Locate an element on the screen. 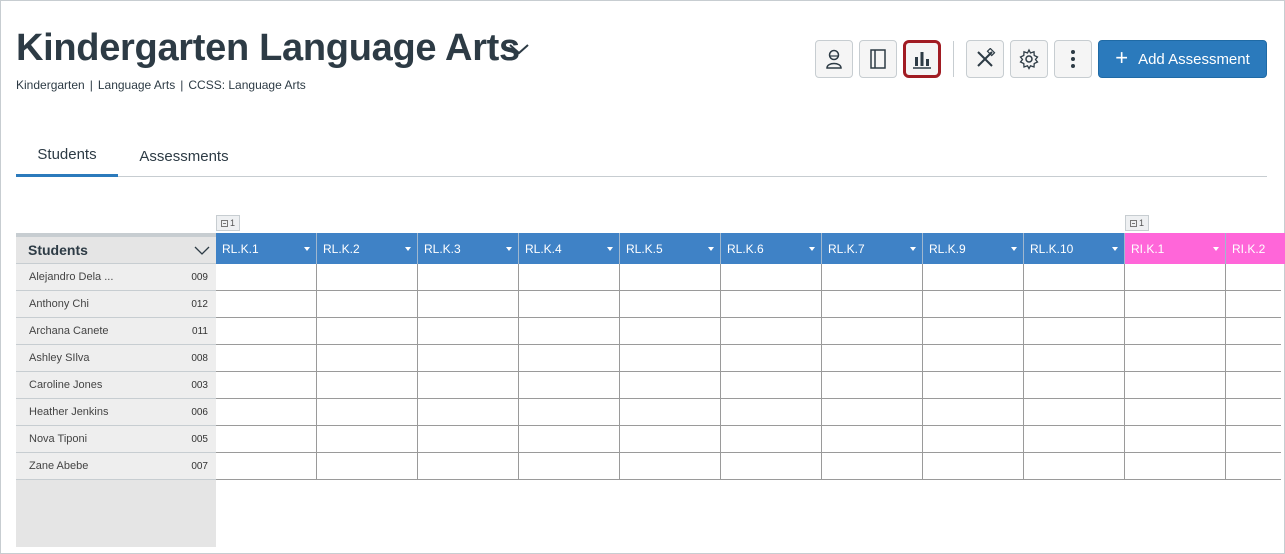 The image size is (1285, 554). column-header: RL.K.1 is located at coordinates (266, 248).